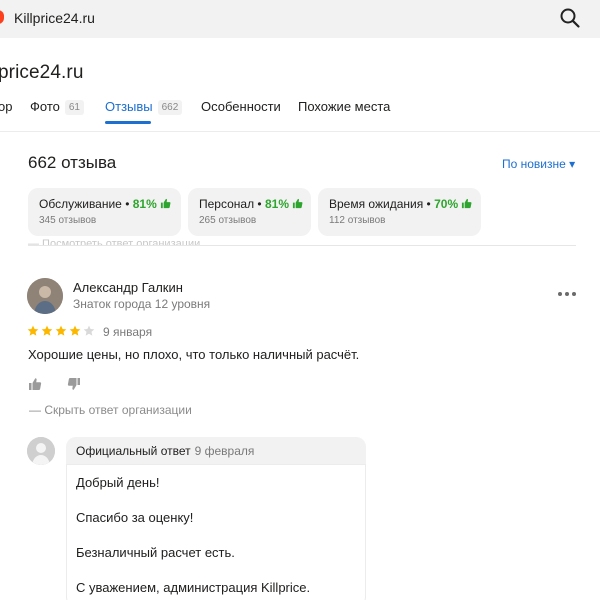 This screenshot has height=600, width=600. What do you see at coordinates (45, 296) in the screenshot?
I see `avatar` at bounding box center [45, 296].